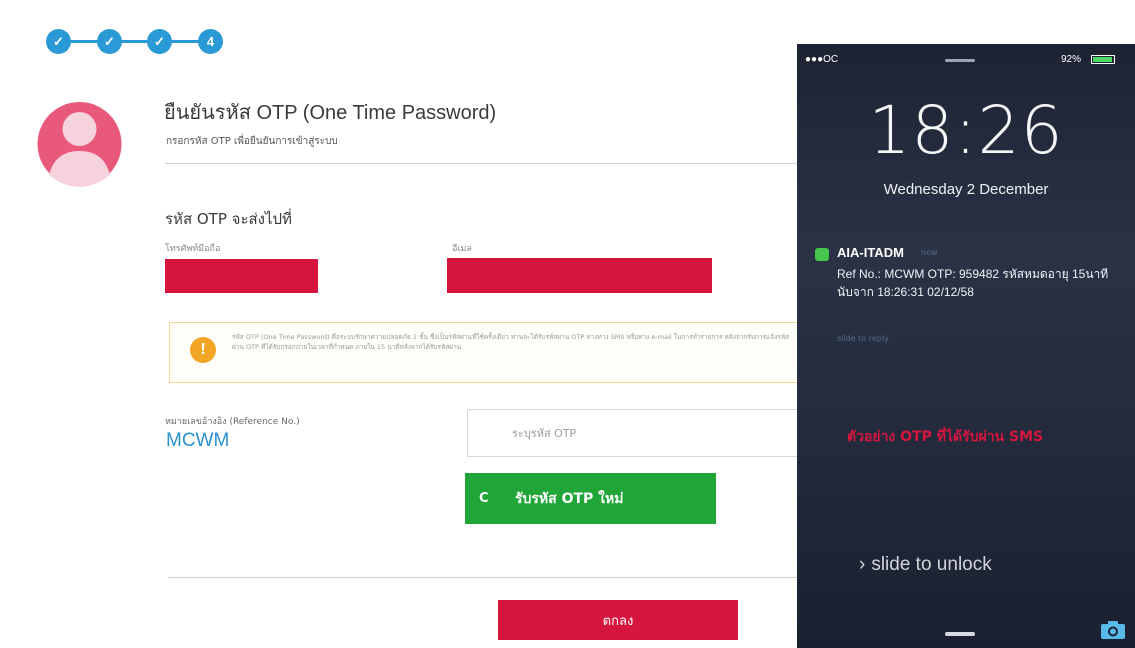 This screenshot has height=648, width=1135. What do you see at coordinates (931, 564) in the screenshot?
I see `slide-to-unlock-label: slide to unlock` at bounding box center [931, 564].